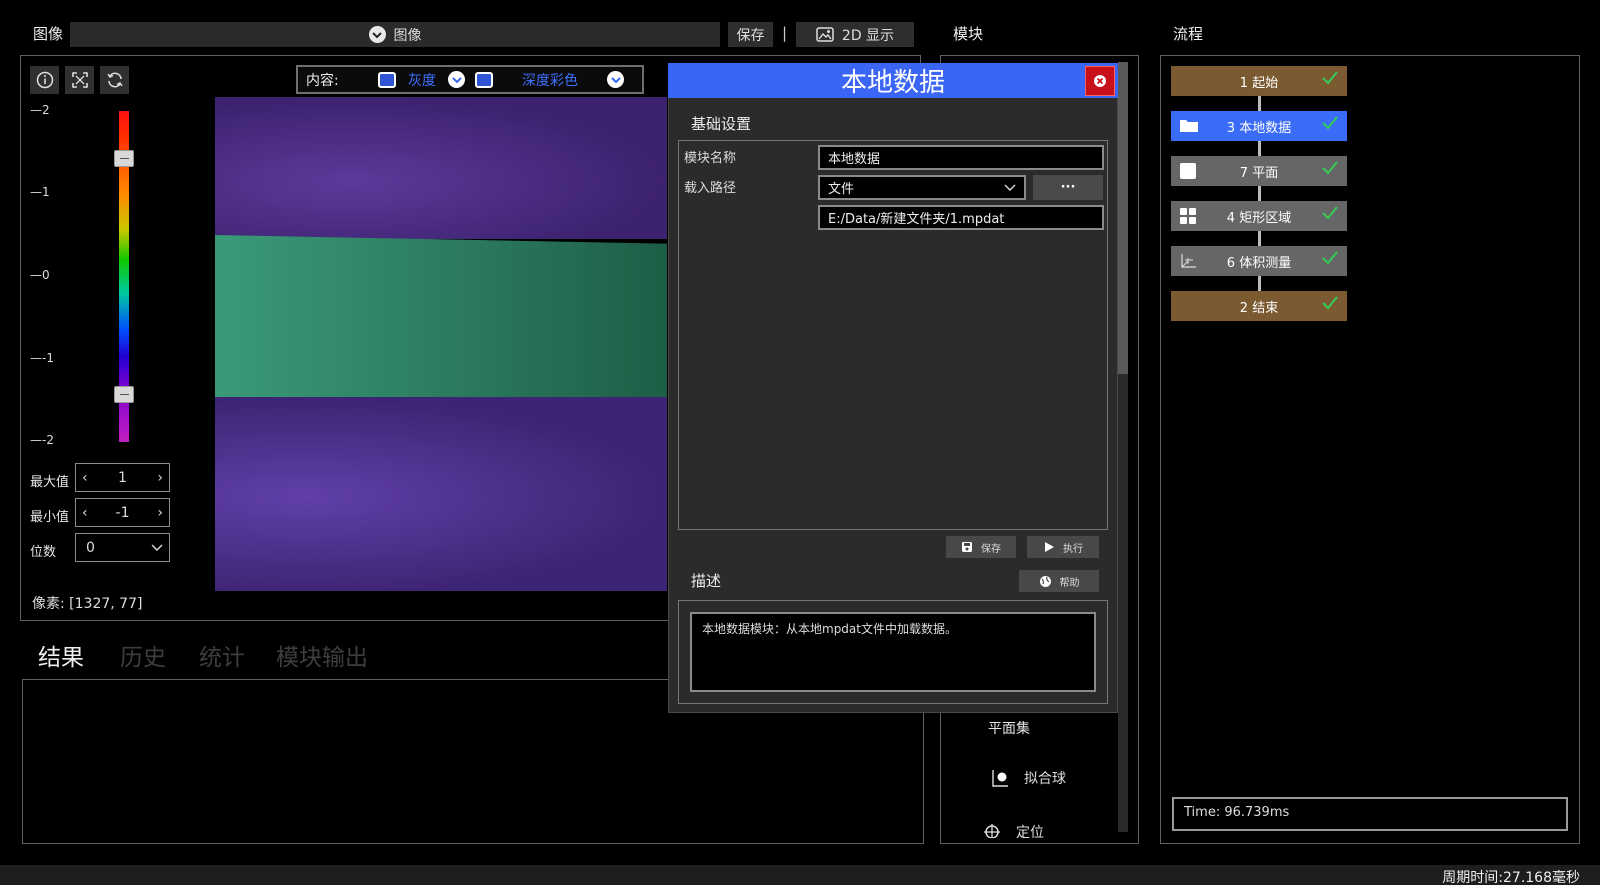 The image size is (1600, 885). I want to click on image-source-select: 图像, so click(395, 34).